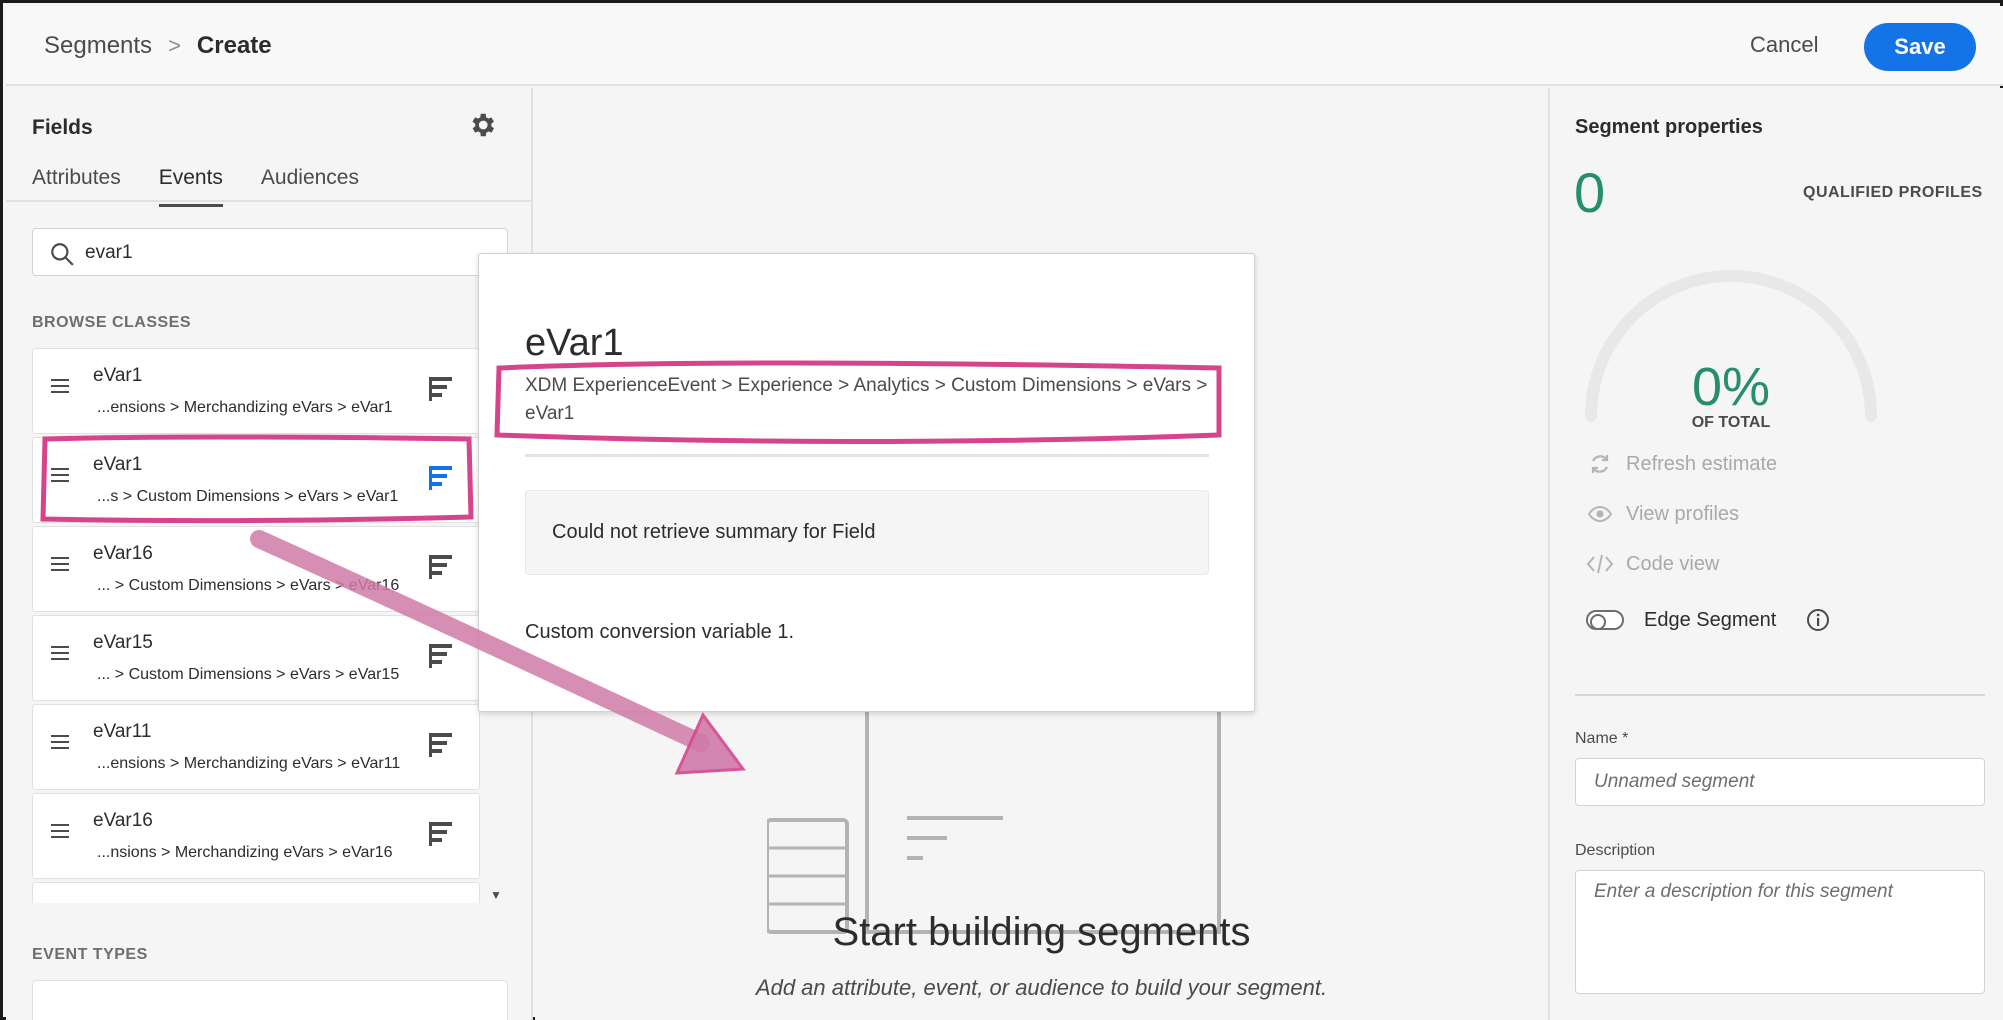 The image size is (2003, 1020). What do you see at coordinates (1600, 514) in the screenshot?
I see `eye-icon` at bounding box center [1600, 514].